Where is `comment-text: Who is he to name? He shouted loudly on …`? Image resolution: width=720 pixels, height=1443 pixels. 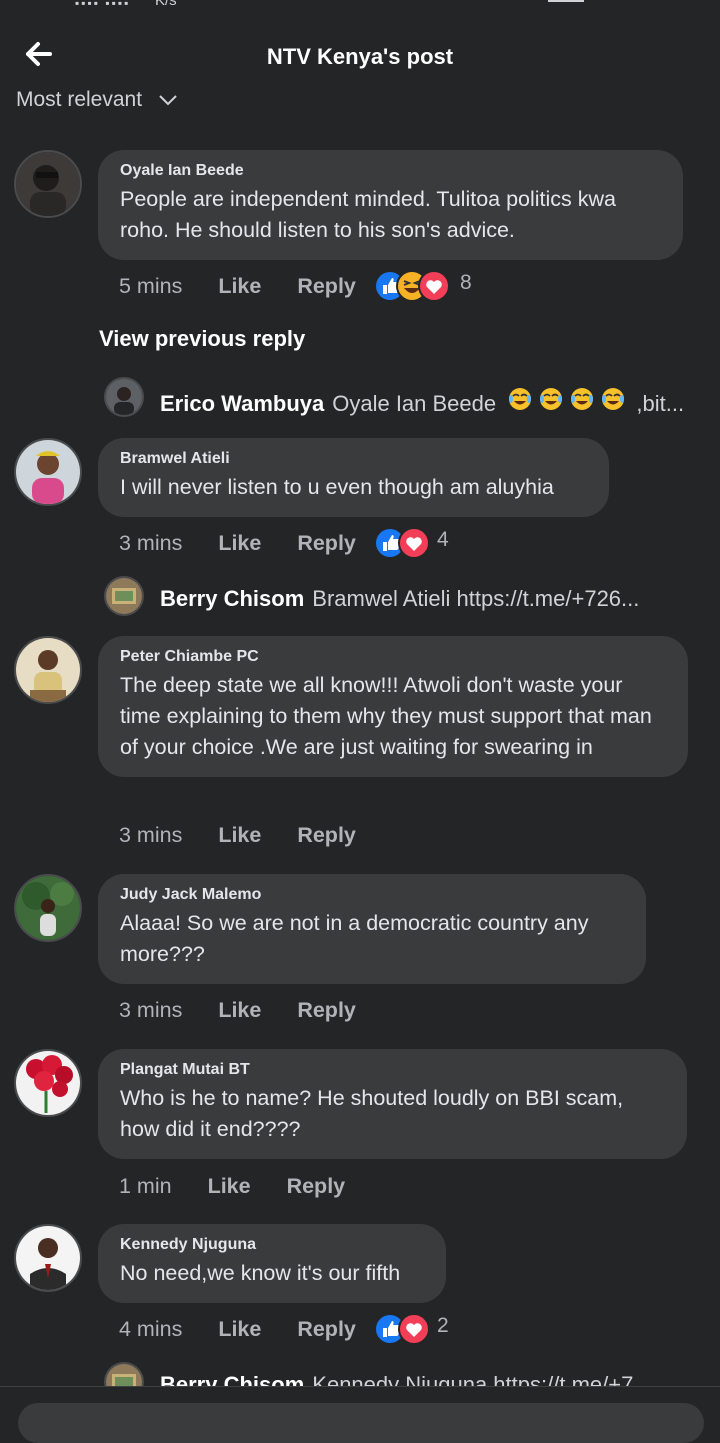
comment-text: Who is he to name? He shouted loudly on … is located at coordinates (372, 1113).